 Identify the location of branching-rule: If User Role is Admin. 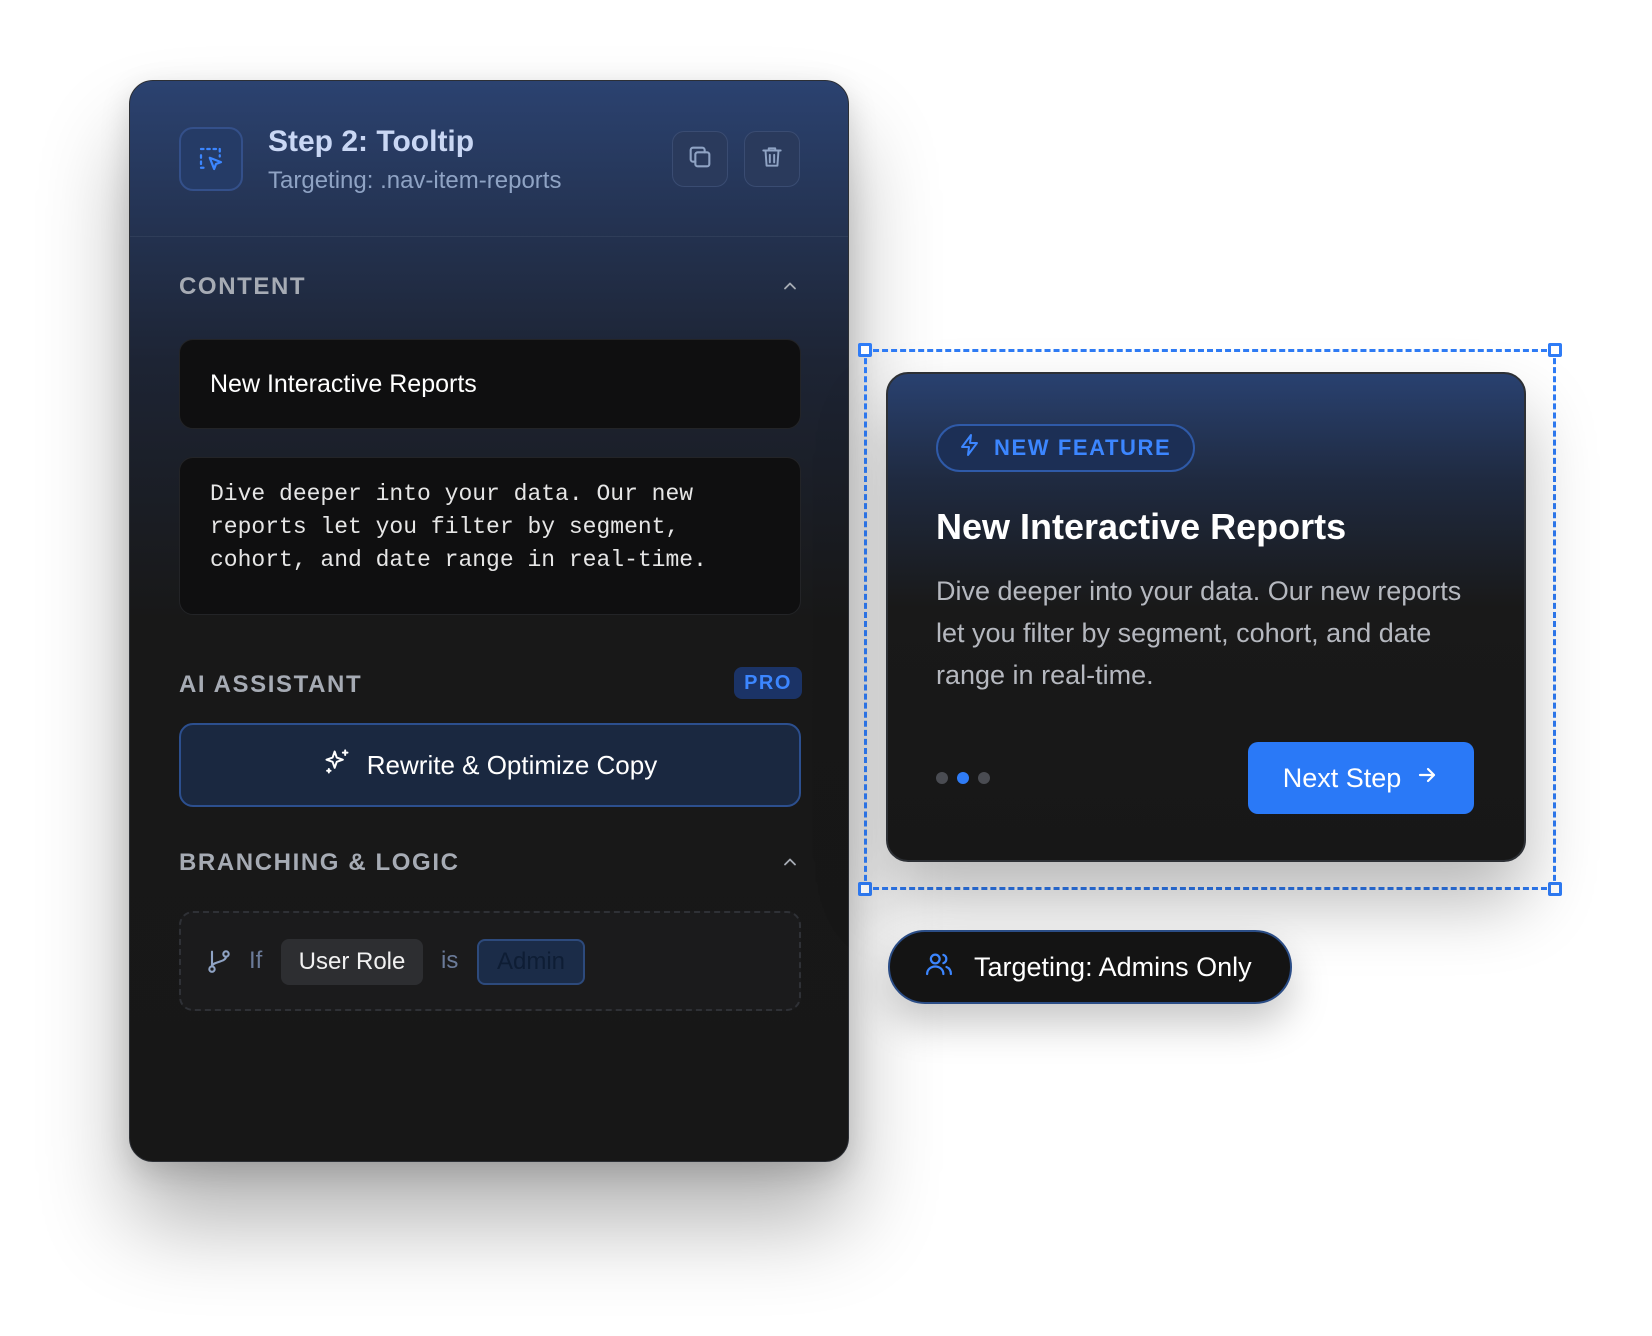
(490, 961).